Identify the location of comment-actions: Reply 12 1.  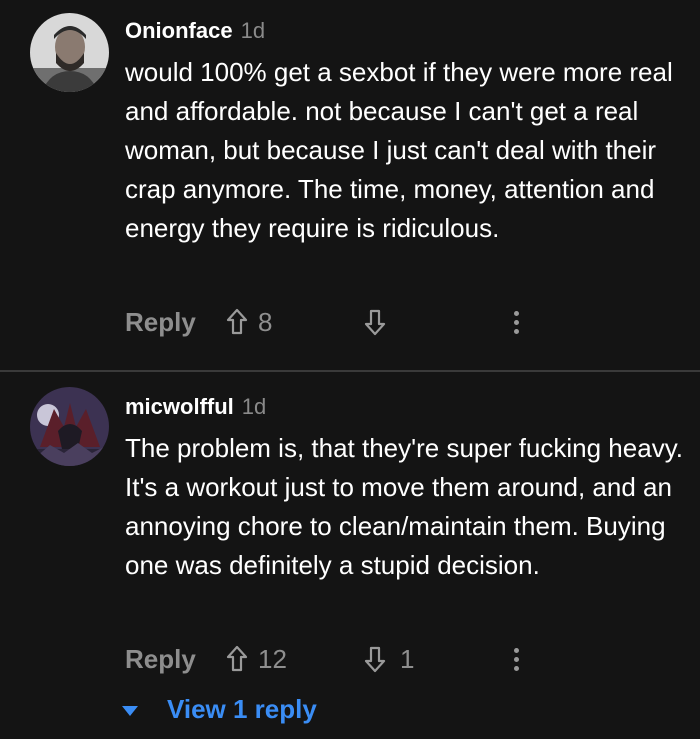
(350, 660).